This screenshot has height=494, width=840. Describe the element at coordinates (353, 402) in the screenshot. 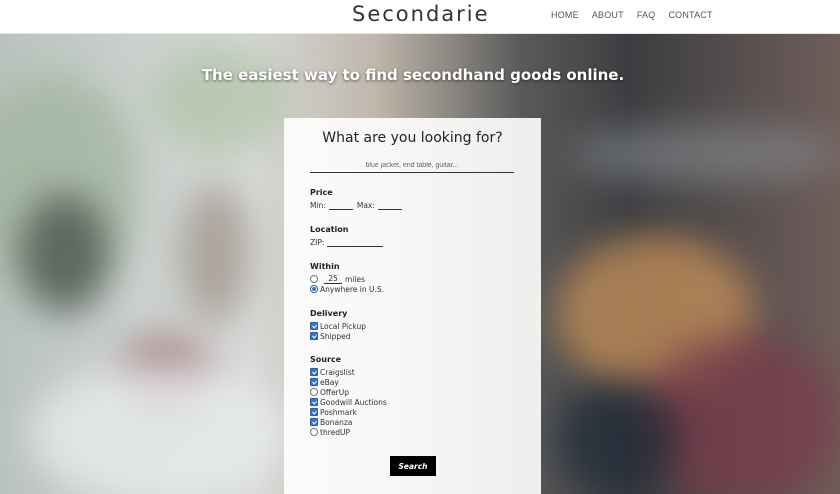

I see `goodwill-label: Goodwill Auctions` at that location.